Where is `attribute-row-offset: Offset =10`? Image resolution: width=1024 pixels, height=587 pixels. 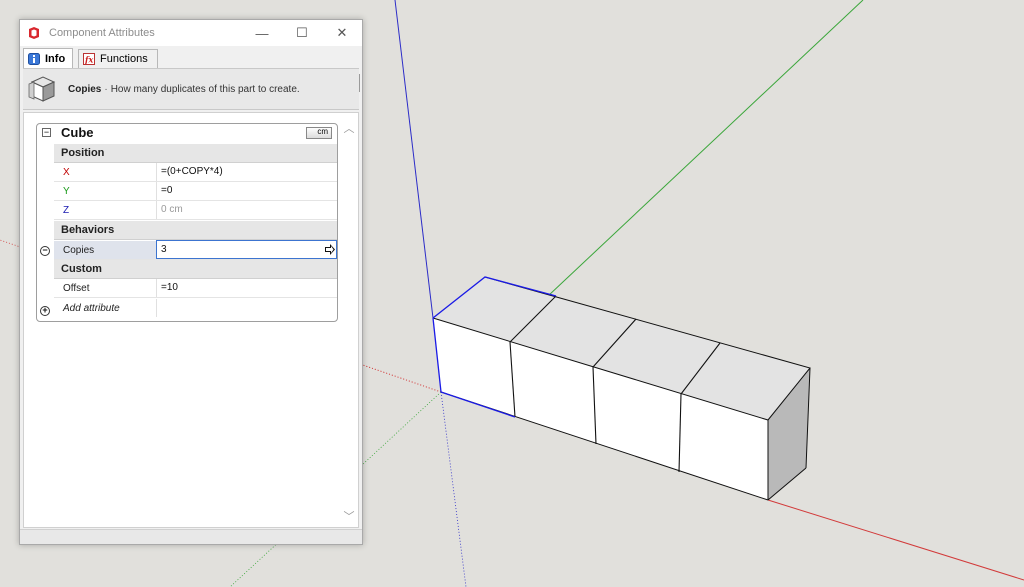
attribute-row-offset: Offset =10 is located at coordinates (195, 288).